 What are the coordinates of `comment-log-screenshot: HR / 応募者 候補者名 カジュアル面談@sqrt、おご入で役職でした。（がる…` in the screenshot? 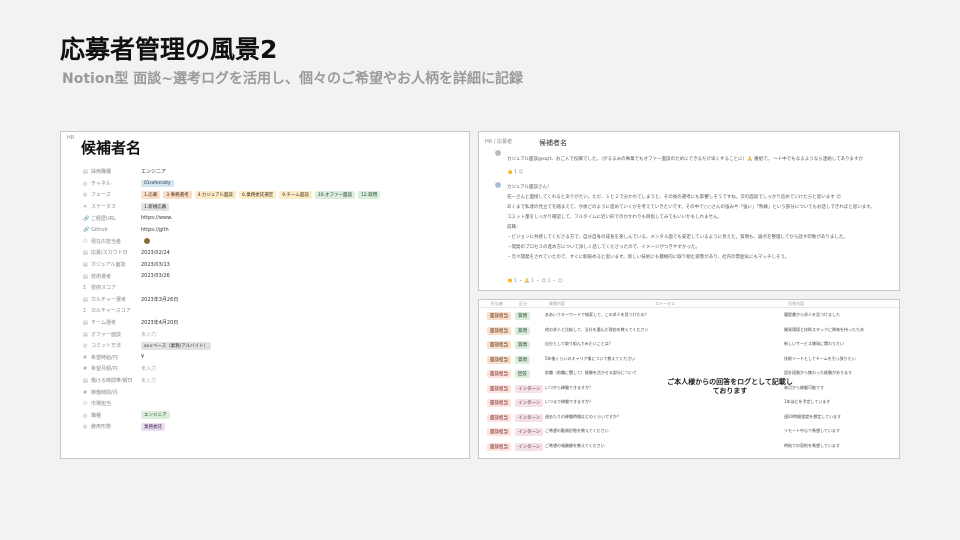 It's located at (689, 211).